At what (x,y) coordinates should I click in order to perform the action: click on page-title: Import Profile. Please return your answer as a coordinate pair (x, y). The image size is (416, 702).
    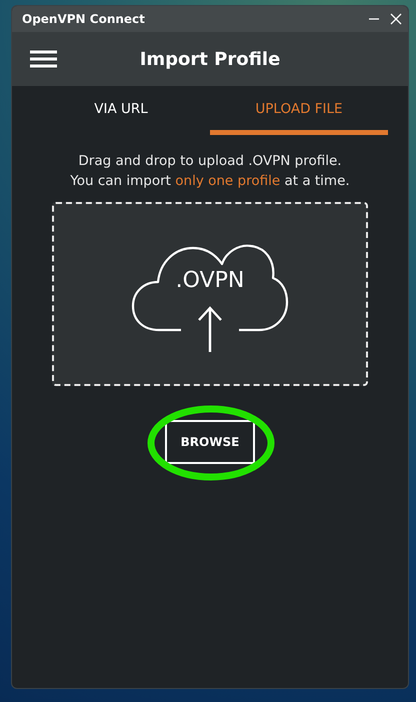
    Looking at the image, I should click on (210, 59).